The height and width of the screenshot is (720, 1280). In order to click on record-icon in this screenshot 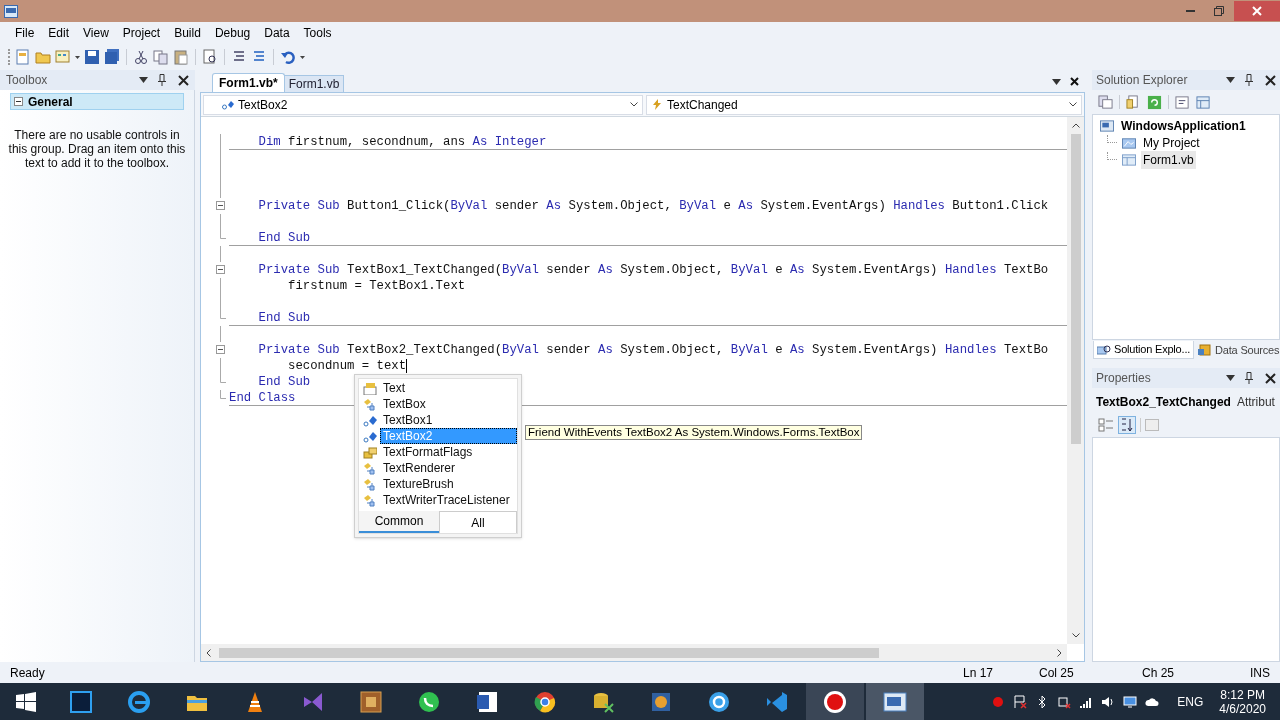, I will do `click(998, 701)`.